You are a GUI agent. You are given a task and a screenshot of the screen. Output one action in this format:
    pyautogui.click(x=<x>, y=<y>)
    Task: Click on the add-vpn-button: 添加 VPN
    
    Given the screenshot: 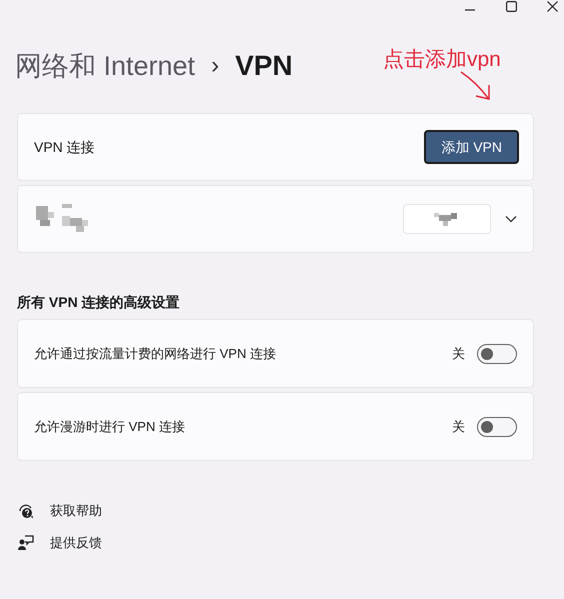 What is the action you would take?
    pyautogui.click(x=471, y=147)
    